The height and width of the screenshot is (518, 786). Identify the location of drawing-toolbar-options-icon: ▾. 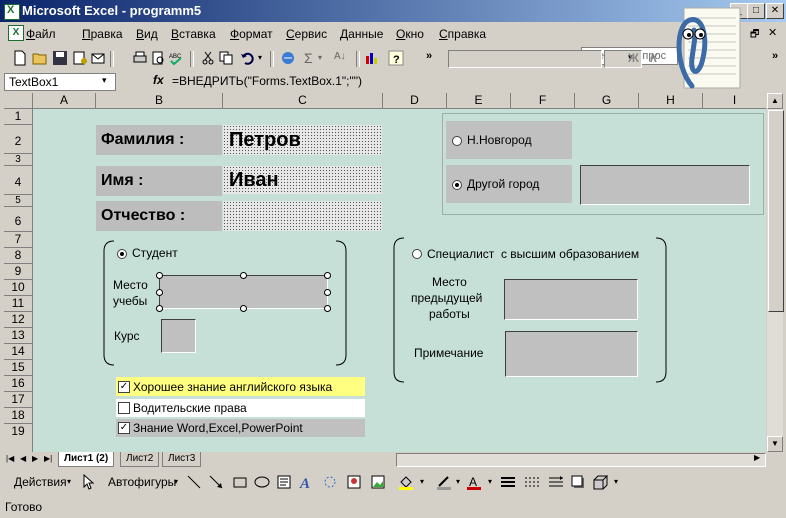
(616, 481).